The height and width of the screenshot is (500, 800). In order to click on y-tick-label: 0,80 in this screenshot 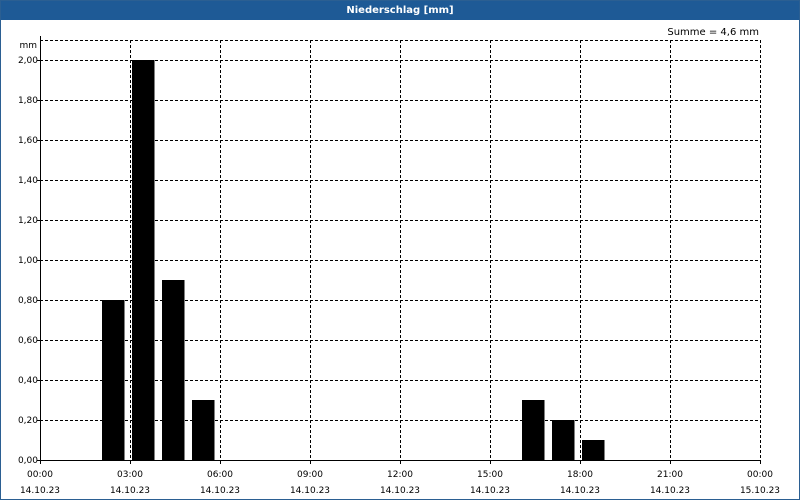, I will do `click(28, 301)`.